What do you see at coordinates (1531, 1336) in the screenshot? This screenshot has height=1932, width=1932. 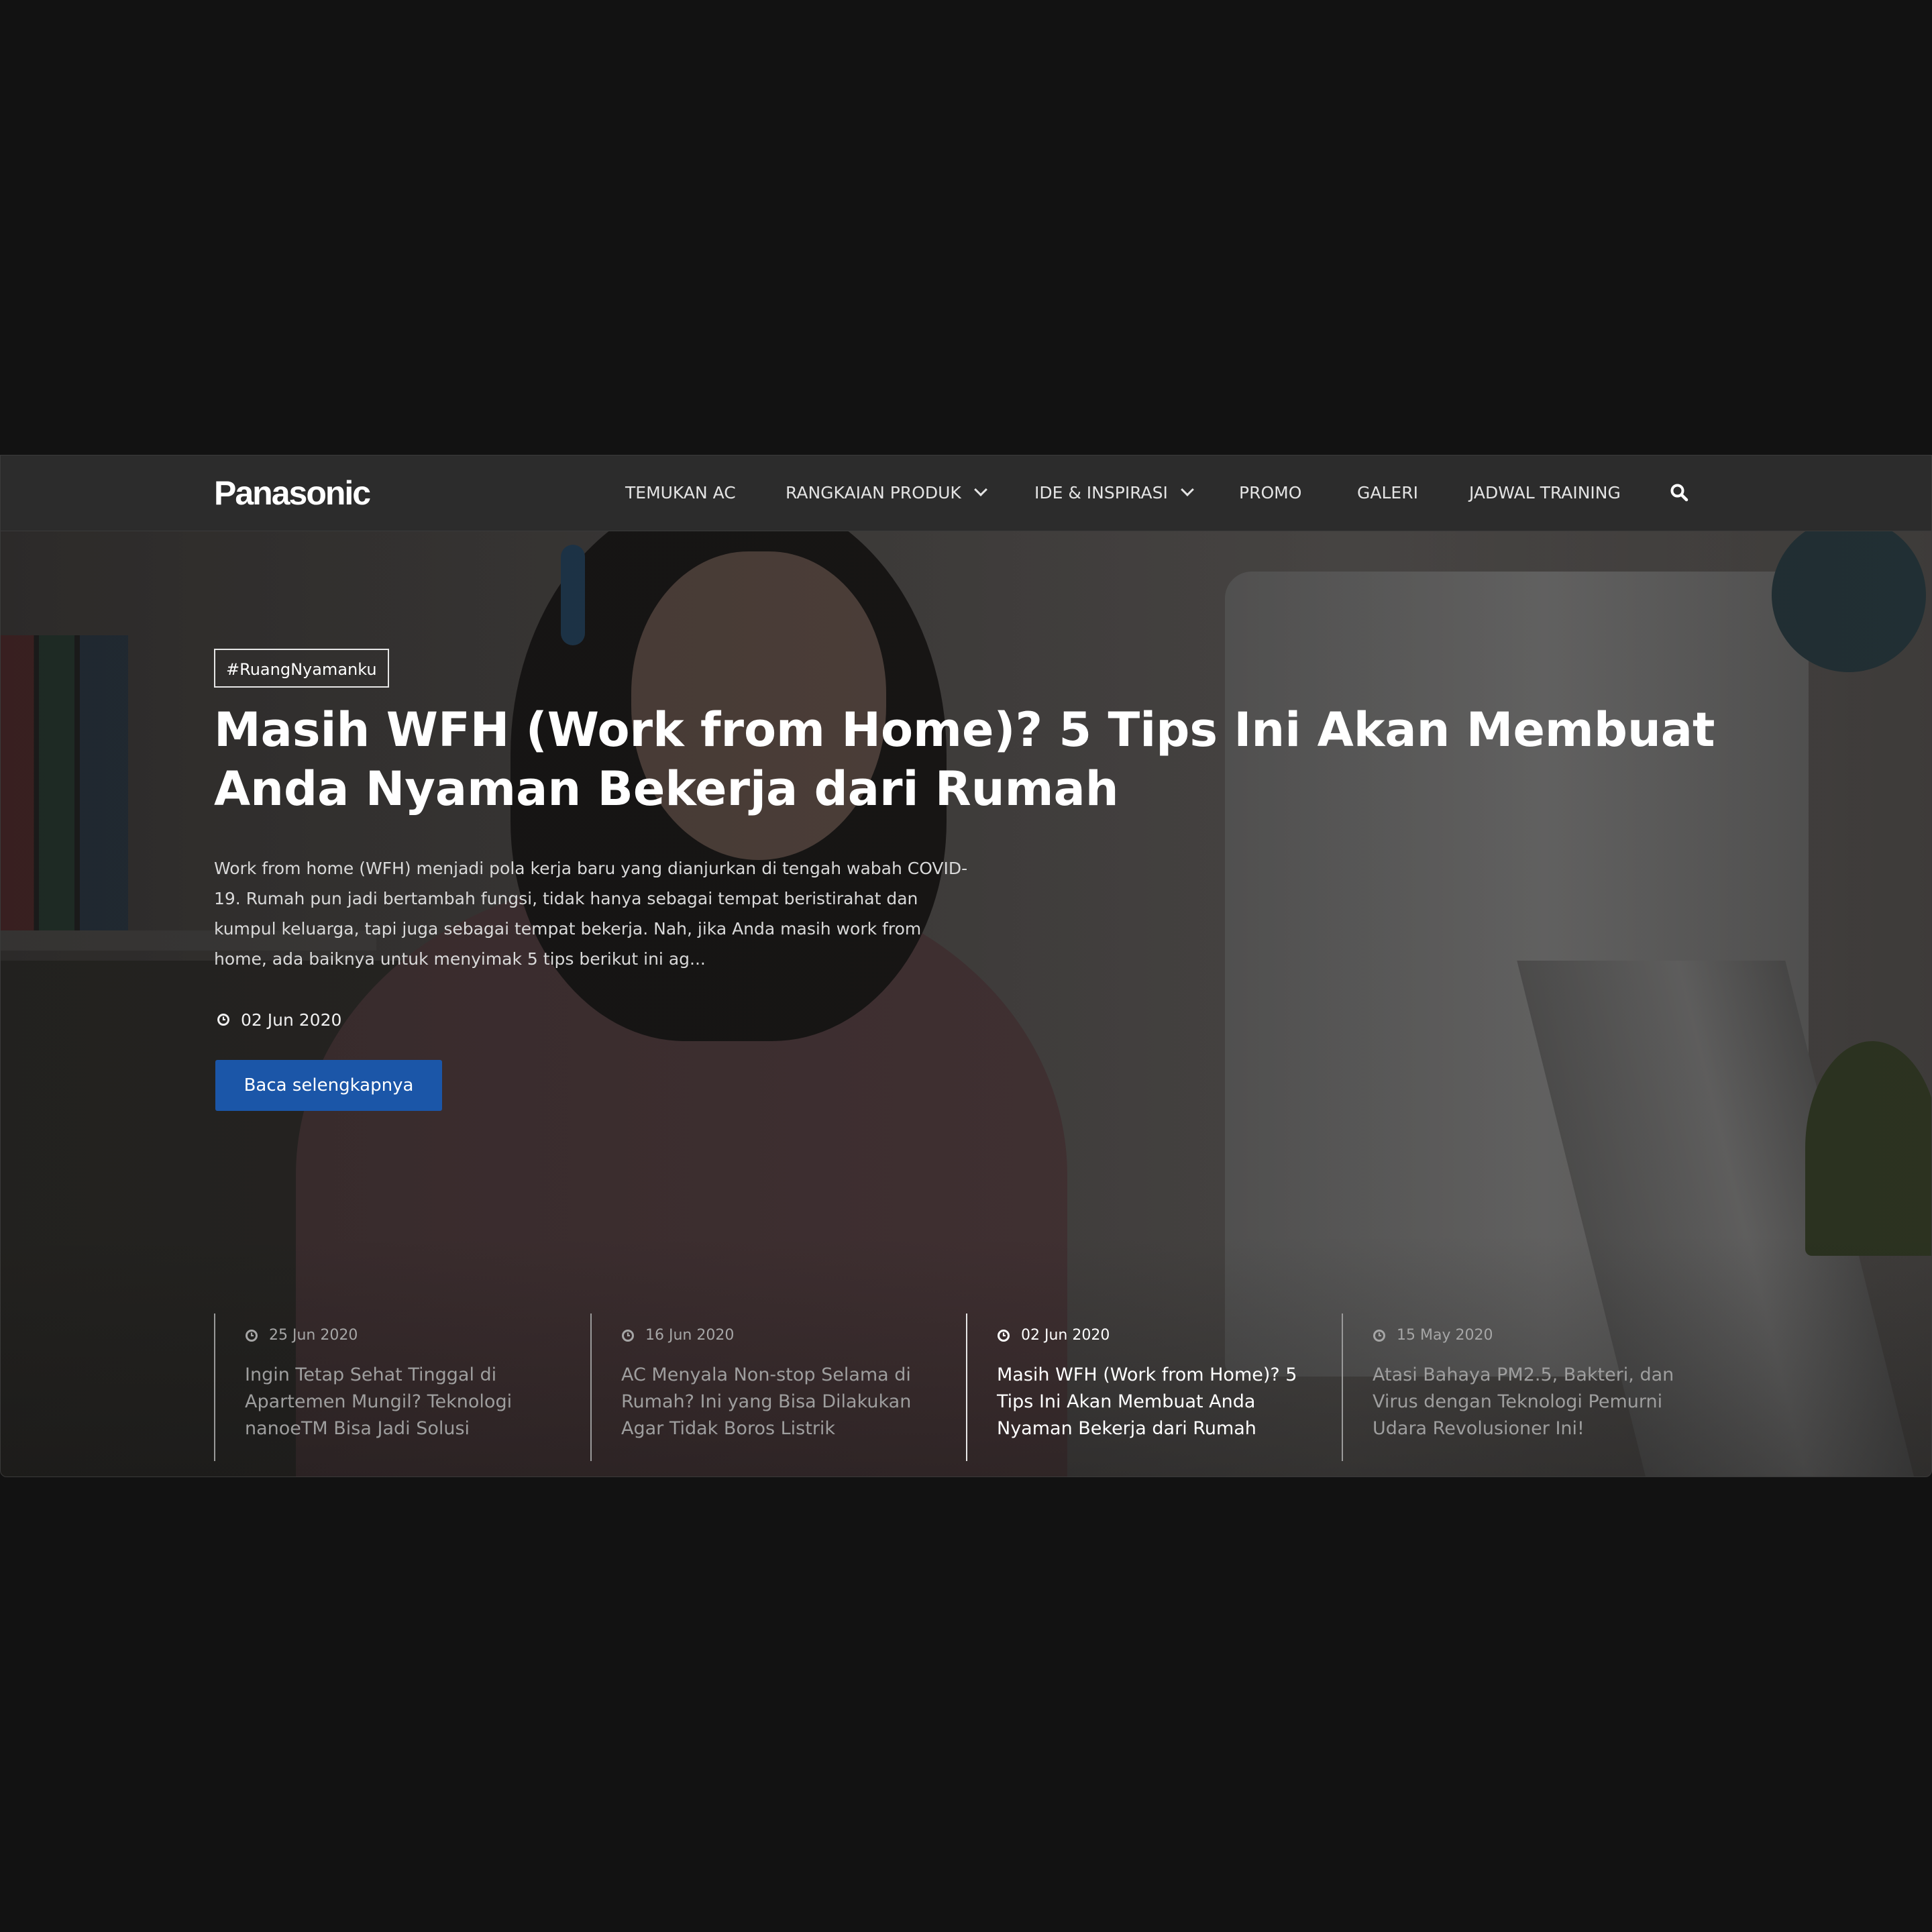 I see `article-date: 15 May 2020` at bounding box center [1531, 1336].